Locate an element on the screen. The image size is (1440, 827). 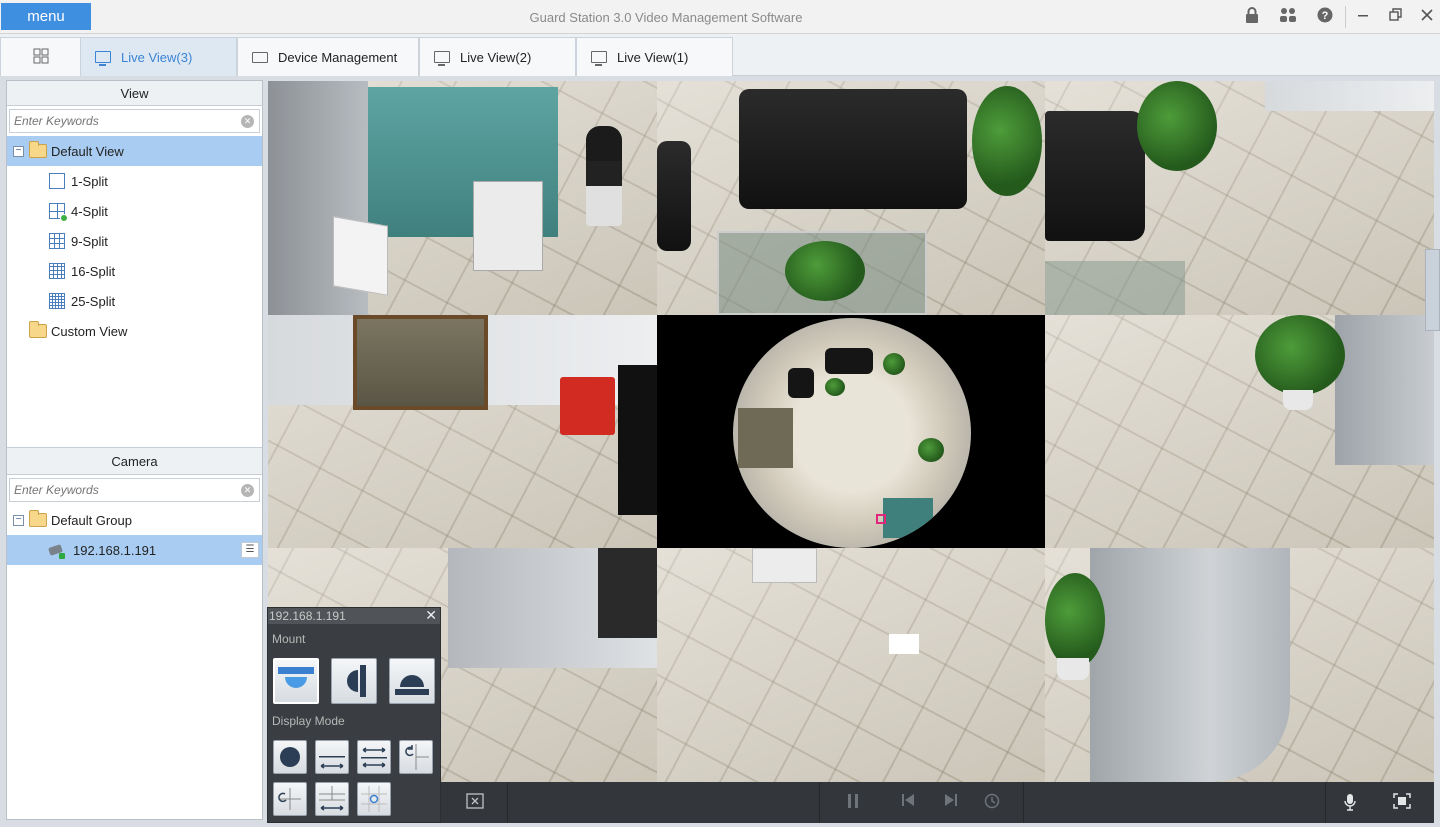
split-1-icon is located at coordinates (57, 181).